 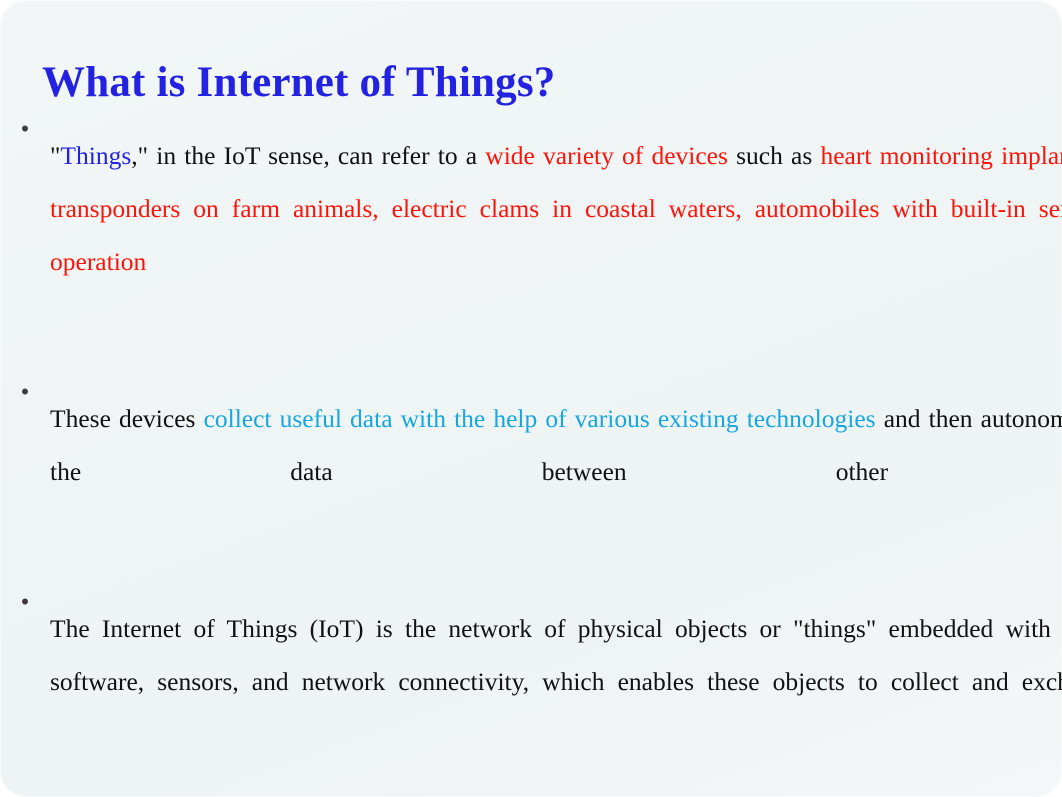 What do you see at coordinates (774, 155) in the screenshot?
I see `text-run-black: such as` at bounding box center [774, 155].